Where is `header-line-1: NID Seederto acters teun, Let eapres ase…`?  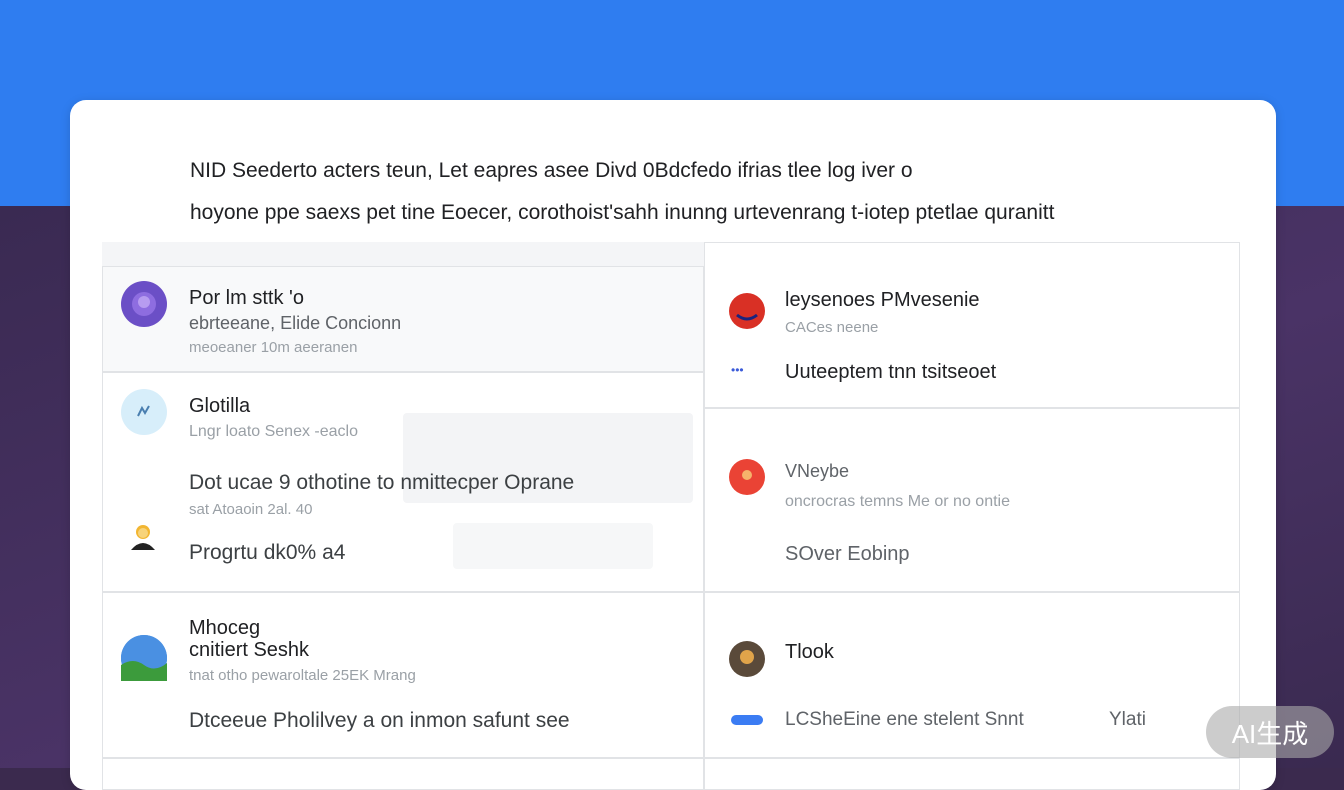 header-line-1: NID Seederto acters teun, Let eapres ase… is located at coordinates (551, 170).